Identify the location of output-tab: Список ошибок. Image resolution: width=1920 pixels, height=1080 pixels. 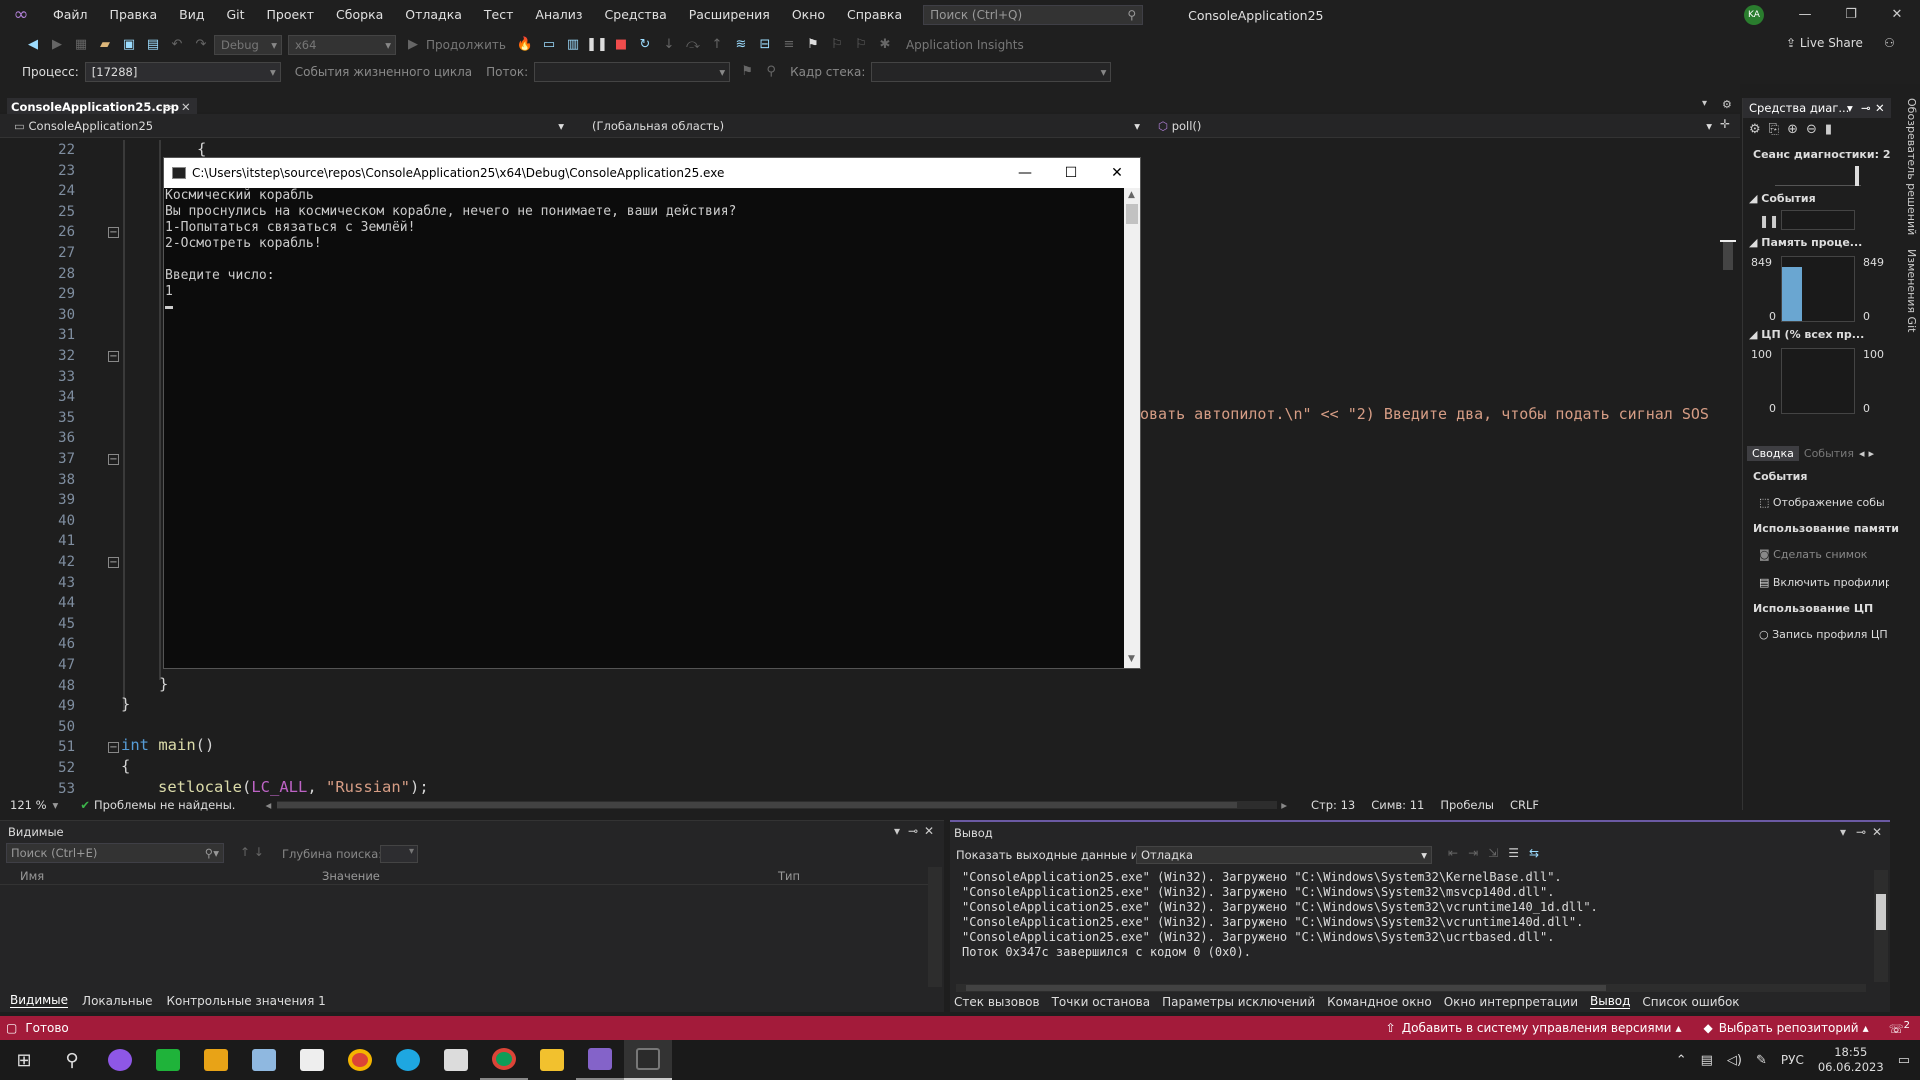
(1690, 1002).